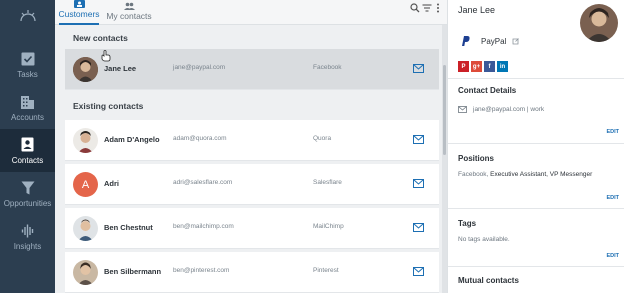 This screenshot has height=293, width=624. What do you see at coordinates (476, 158) in the screenshot?
I see `positions-heading: Positions` at bounding box center [476, 158].